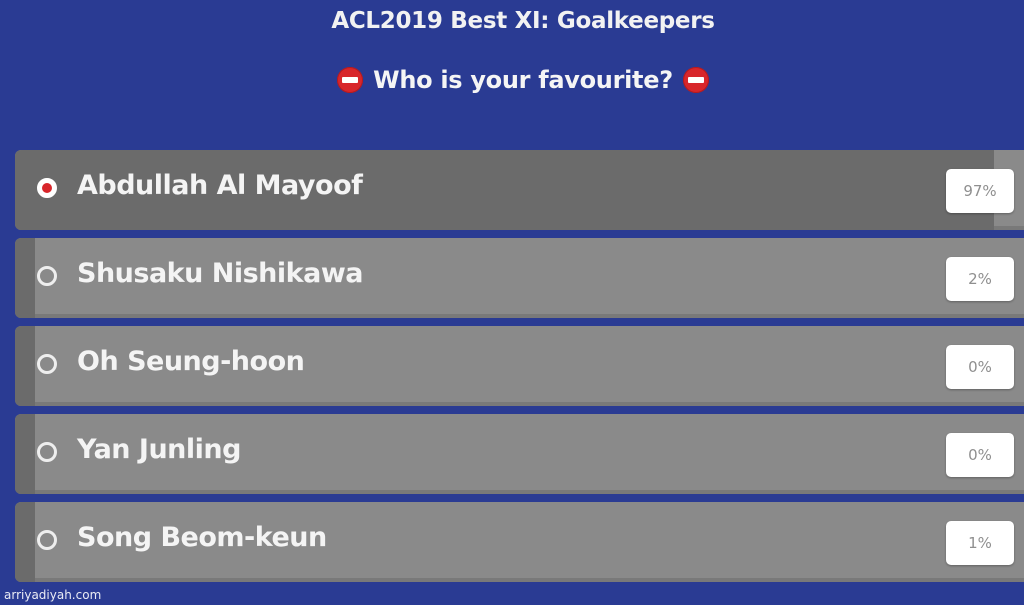 The image size is (1024, 605). Describe the element at coordinates (980, 191) in the screenshot. I see `percent-badge: 97%` at that location.